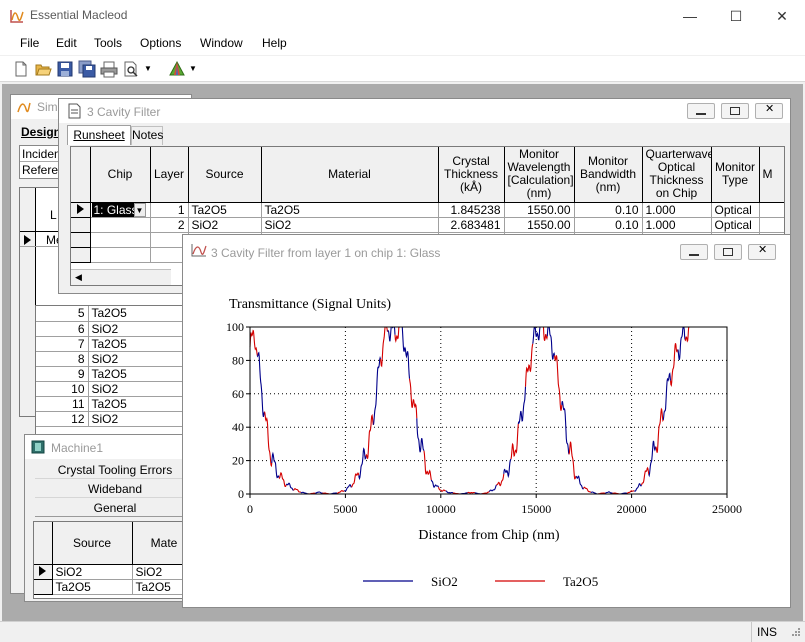 This screenshot has width=805, height=642. What do you see at coordinates (62, 329) in the screenshot?
I see `layer-number-cell: 6` at bounding box center [62, 329].